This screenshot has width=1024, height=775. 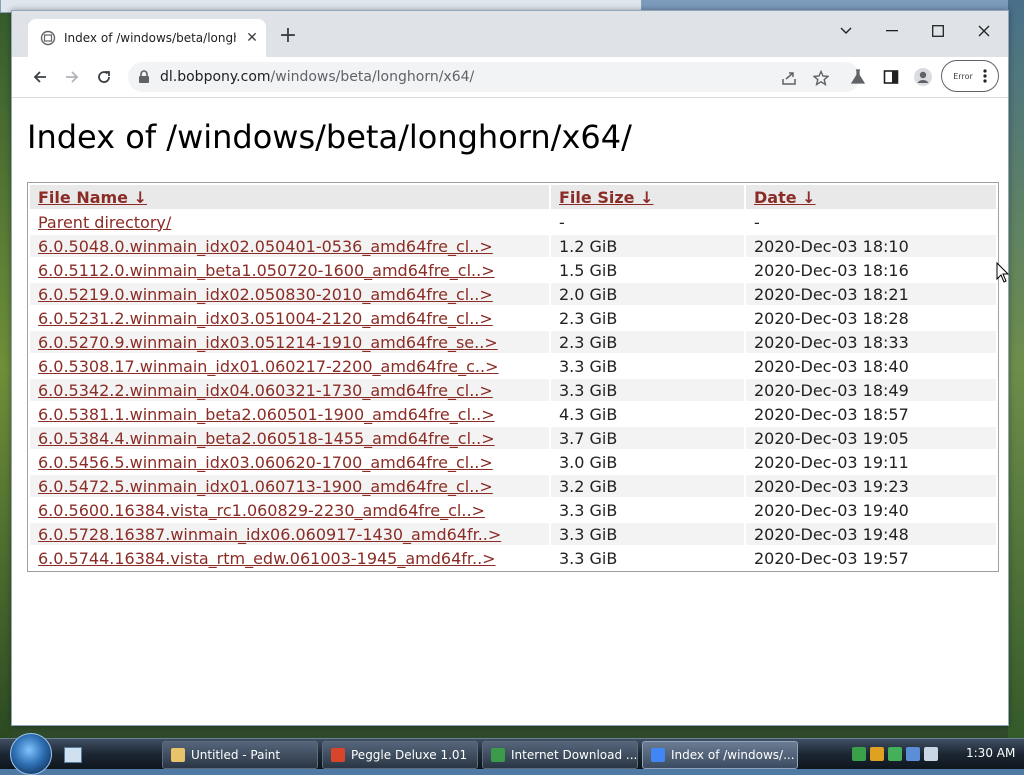 I want to click on file-date-cell: 2020-Dec-03 18:40, so click(x=831, y=366).